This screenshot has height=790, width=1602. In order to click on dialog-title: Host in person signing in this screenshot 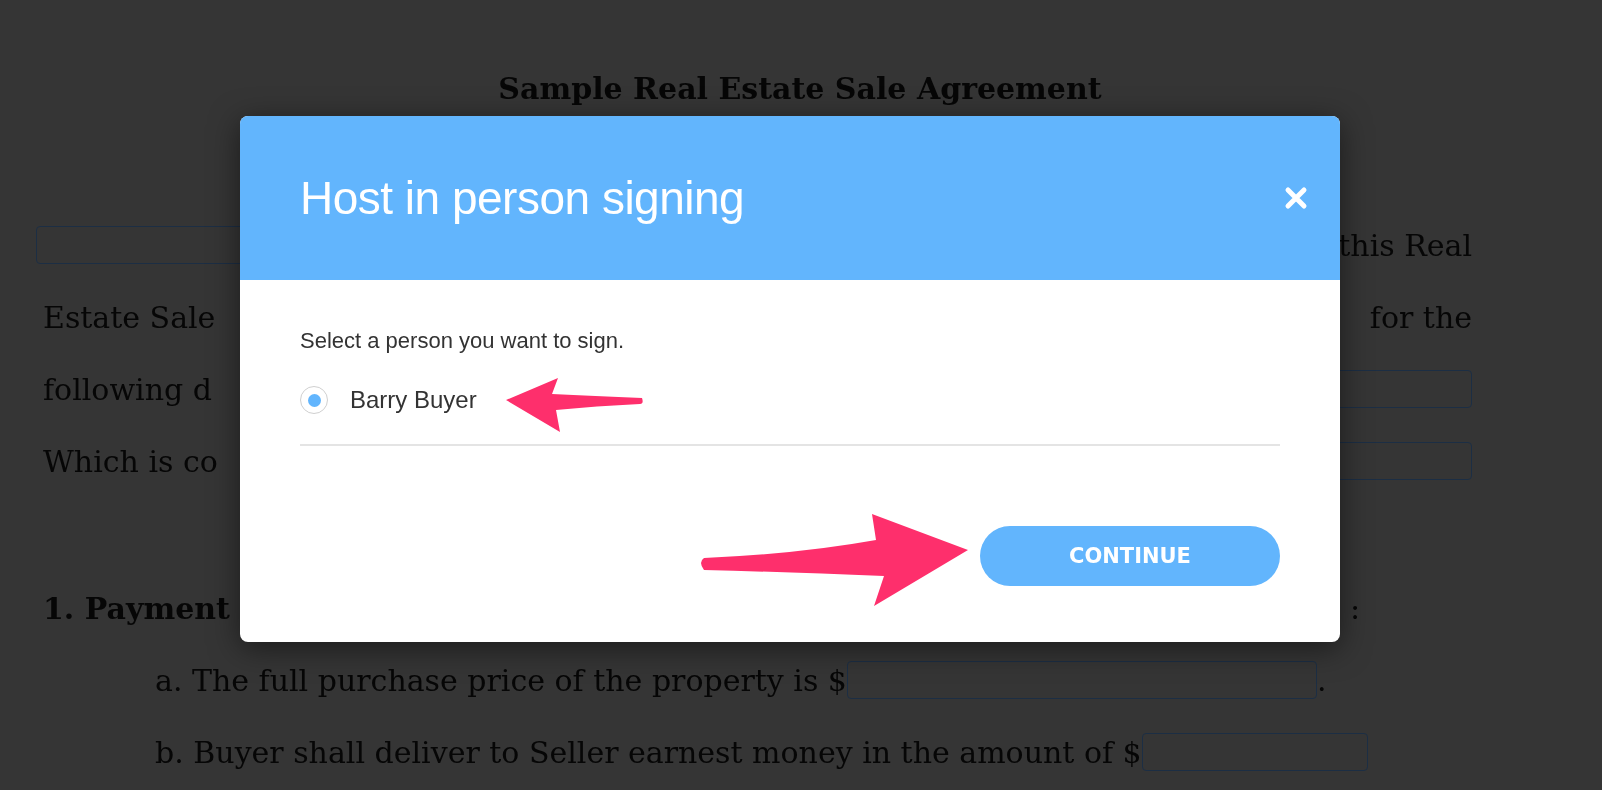, I will do `click(522, 198)`.